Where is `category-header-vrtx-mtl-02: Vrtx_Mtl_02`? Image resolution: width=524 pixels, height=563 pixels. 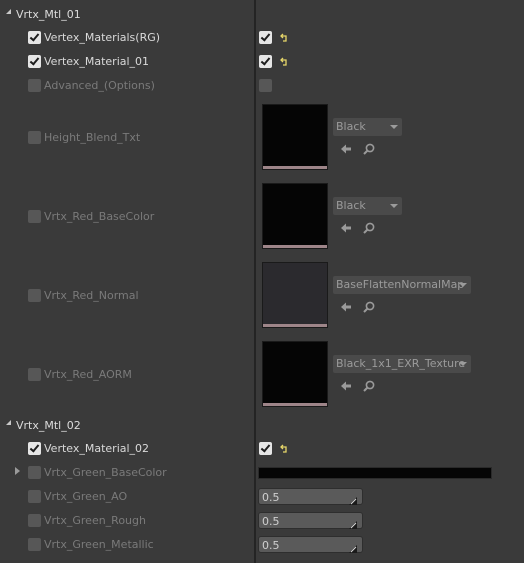
category-header-vrtx-mtl-02: Vrtx_Mtl_02 is located at coordinates (48, 425).